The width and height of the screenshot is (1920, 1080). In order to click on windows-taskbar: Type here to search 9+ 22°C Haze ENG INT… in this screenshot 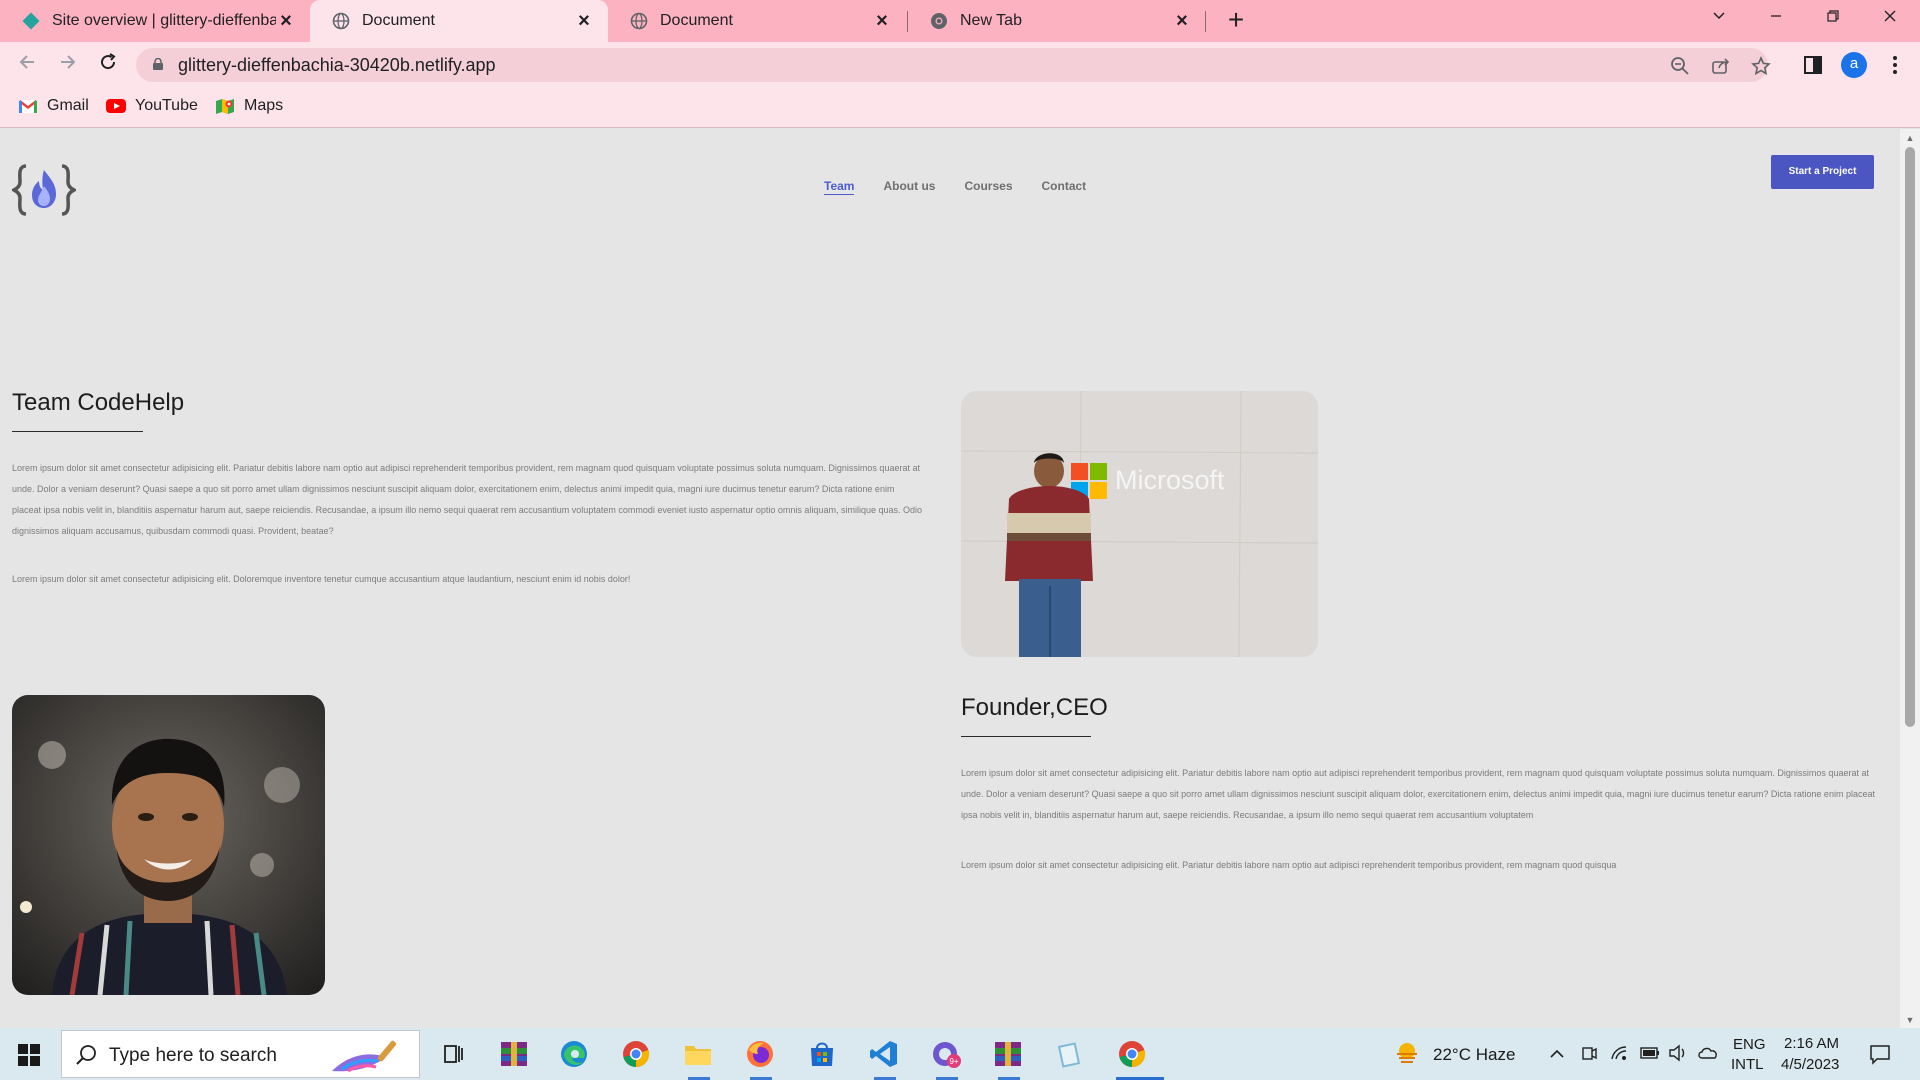, I will do `click(960, 1054)`.